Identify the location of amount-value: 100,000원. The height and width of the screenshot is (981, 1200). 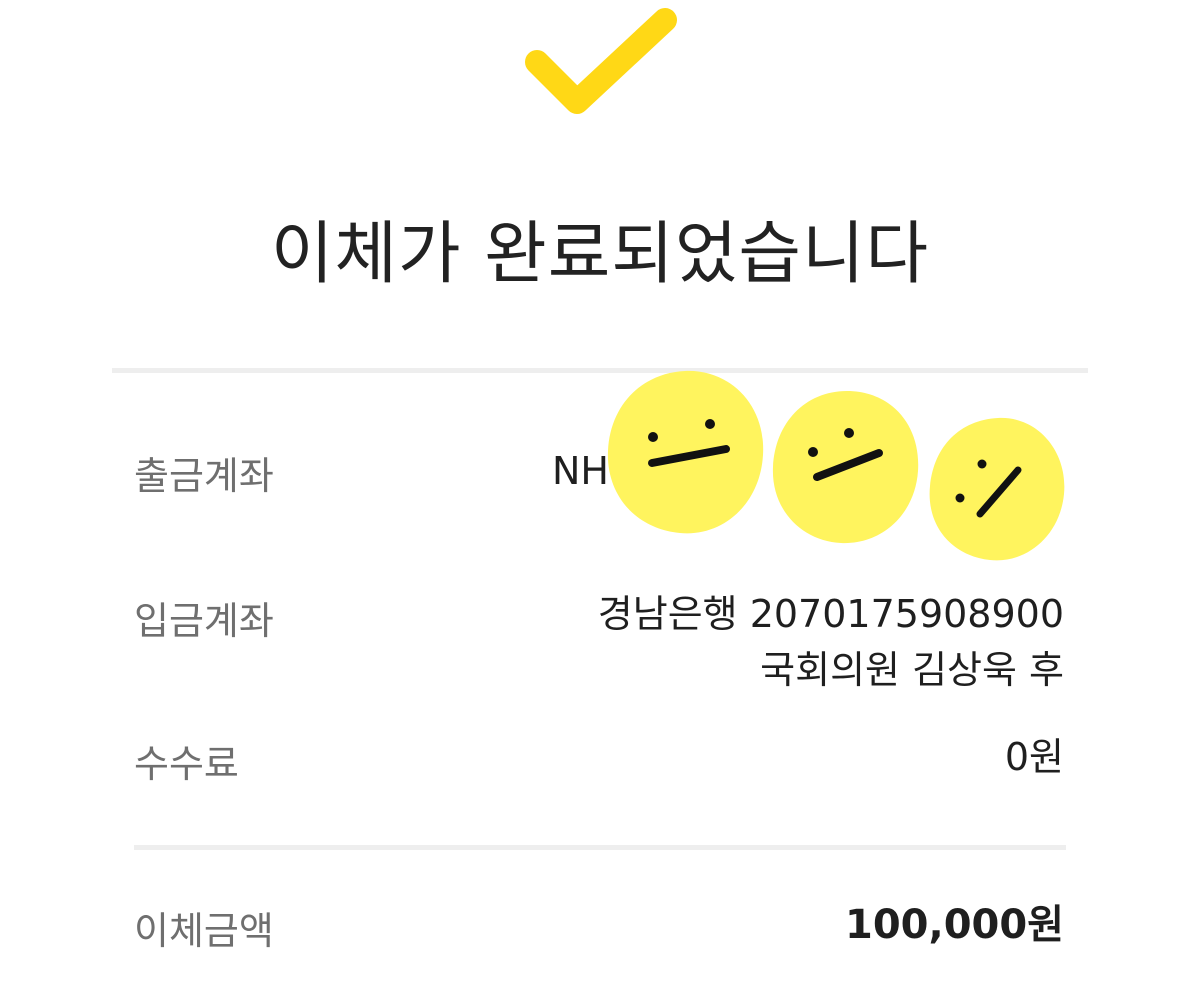
(954, 925).